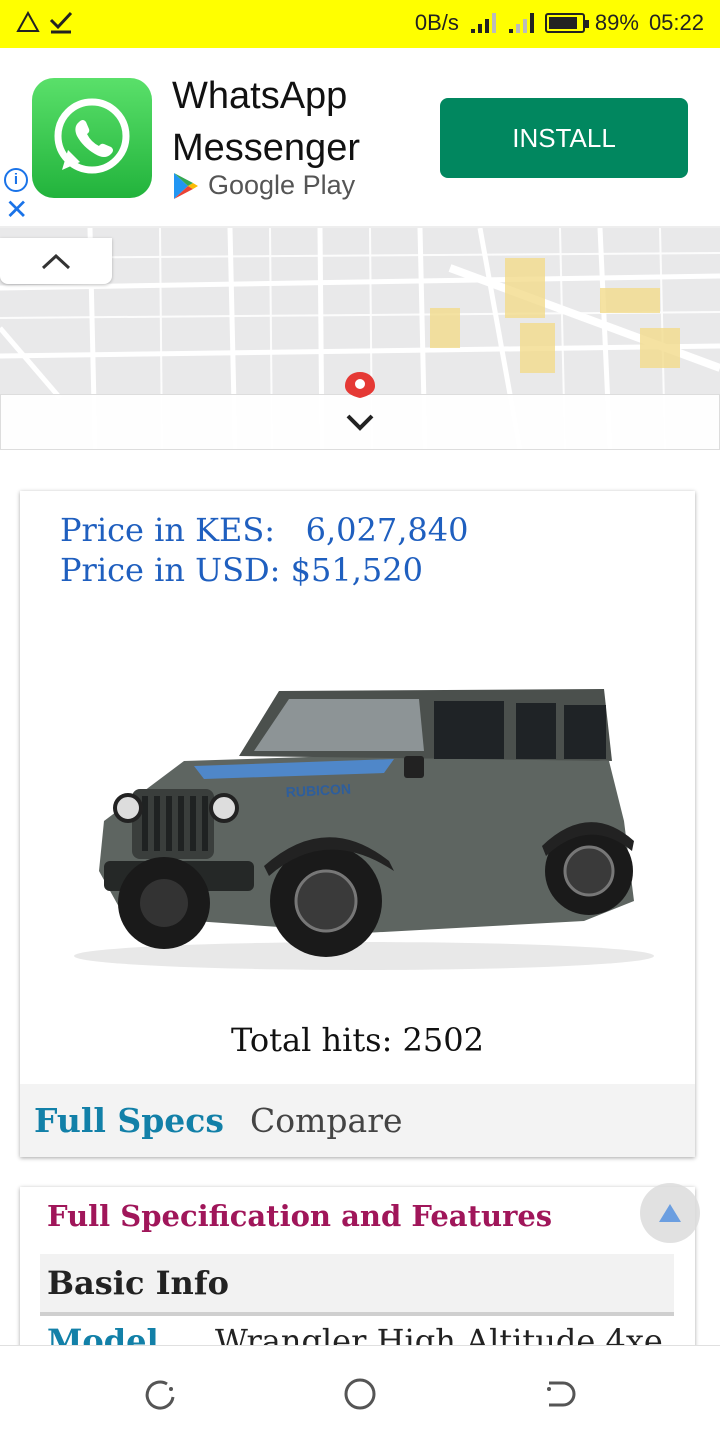  I want to click on arrow-up-icon, so click(670, 1213).